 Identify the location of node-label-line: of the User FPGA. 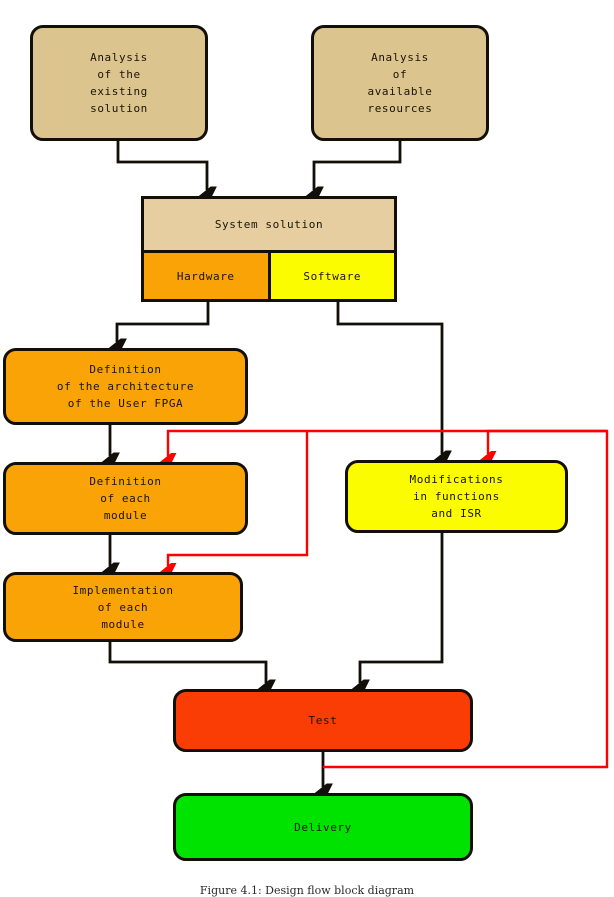
(125, 403).